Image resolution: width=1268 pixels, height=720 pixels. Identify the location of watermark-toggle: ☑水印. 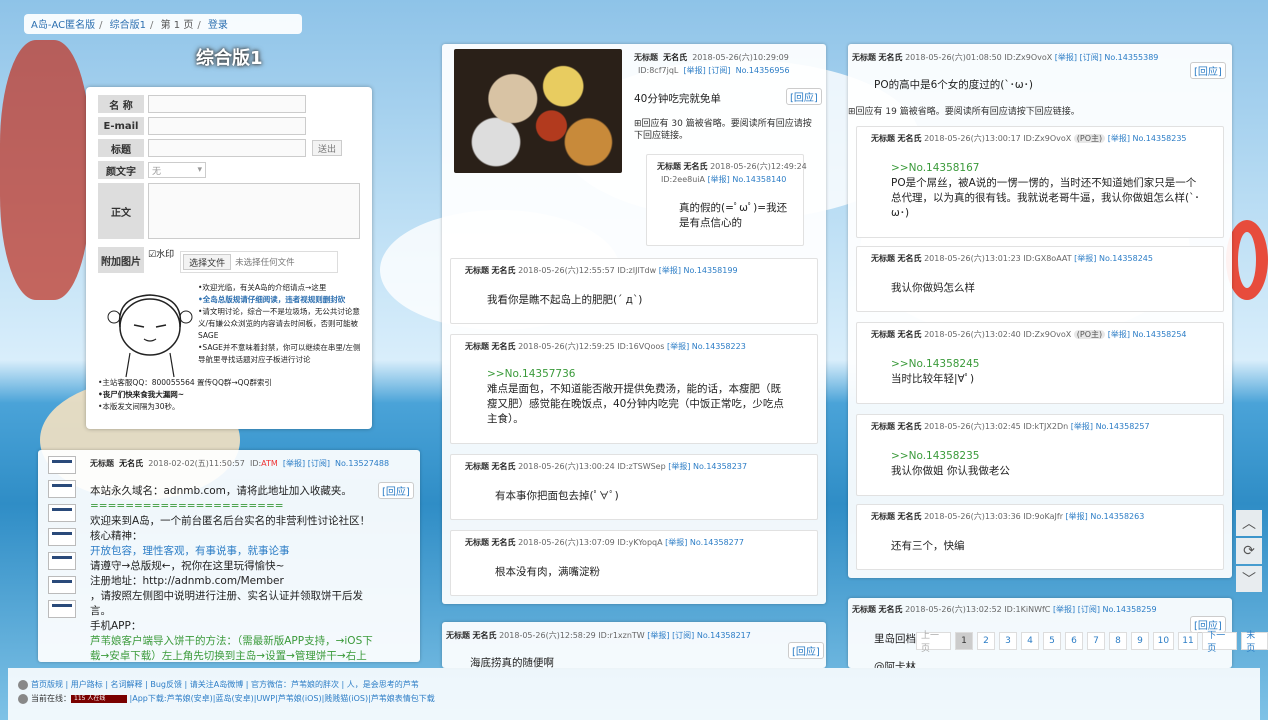
(161, 253).